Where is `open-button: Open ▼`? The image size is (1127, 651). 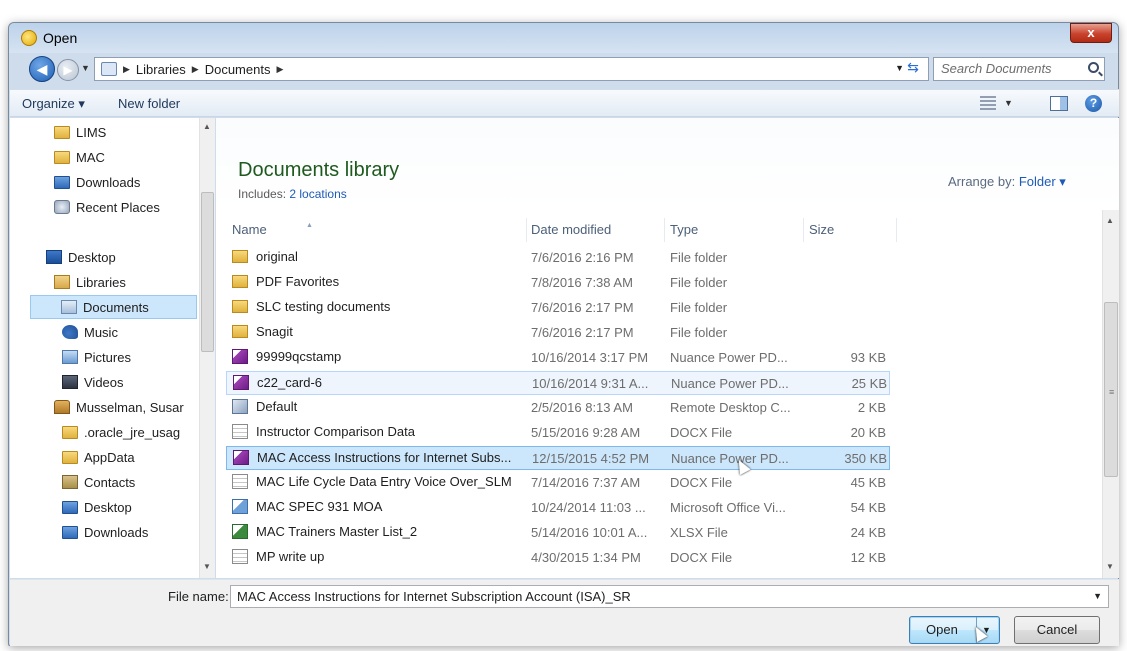 open-button: Open ▼ is located at coordinates (954, 630).